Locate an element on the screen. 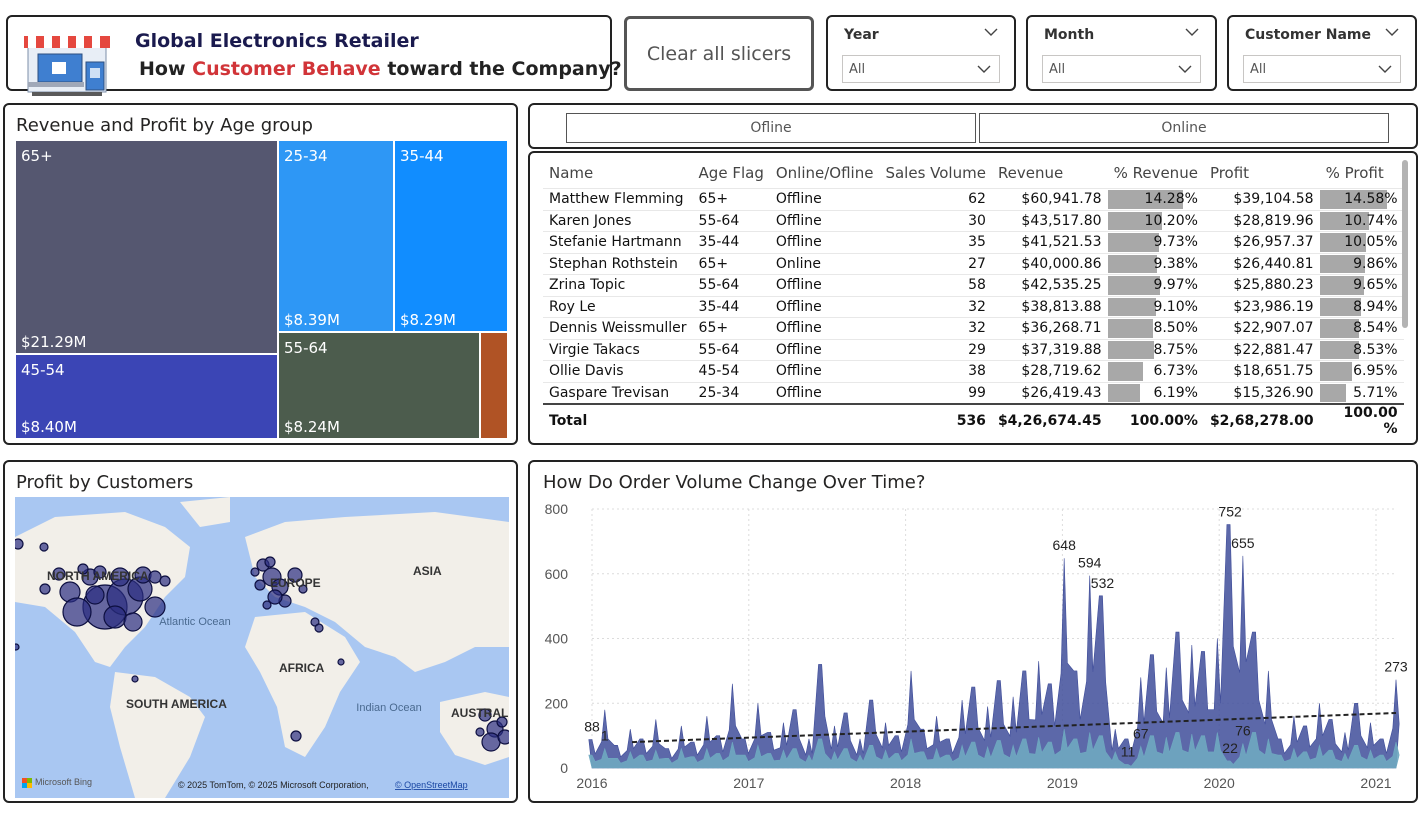 The image size is (1422, 815). map-label-africa: AFRICA is located at coordinates (302, 668).